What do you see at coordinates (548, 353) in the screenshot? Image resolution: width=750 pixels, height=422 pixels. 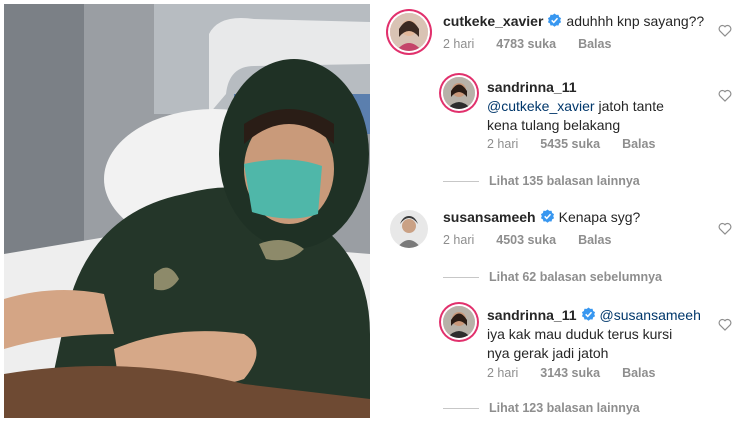 I see `comment-text-line2: nya gerak jadi jatoh` at bounding box center [548, 353].